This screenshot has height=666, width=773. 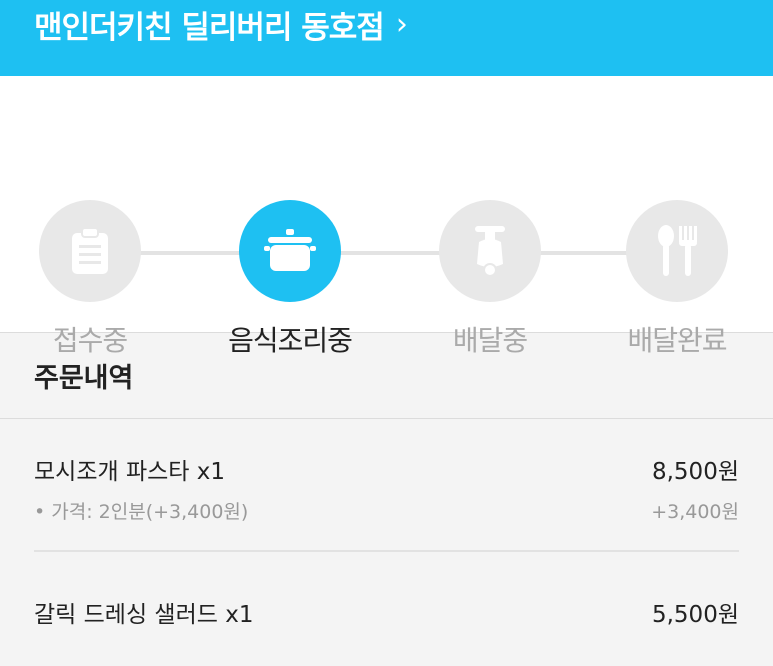 I want to click on step-label: 배달중, so click(x=490, y=340).